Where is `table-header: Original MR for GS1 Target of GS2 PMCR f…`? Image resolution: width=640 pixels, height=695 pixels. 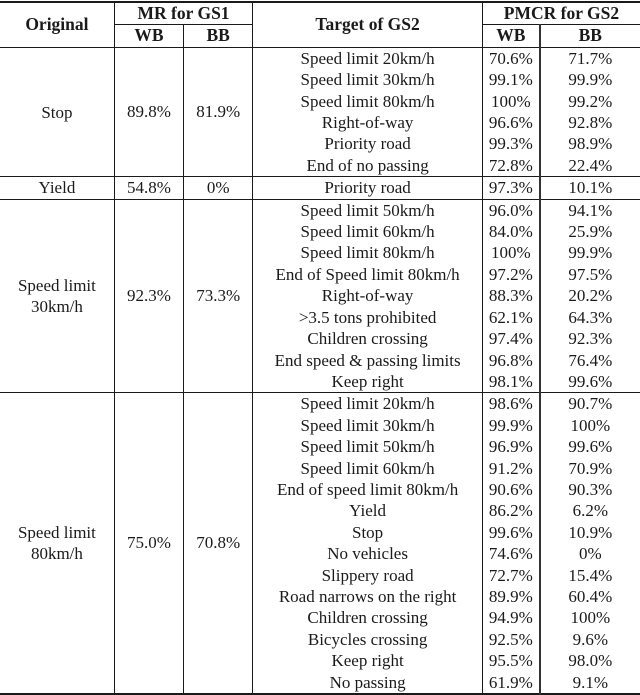 table-header: Original MR for GS1 Target of GS2 PMCR f… is located at coordinates (320, 25).